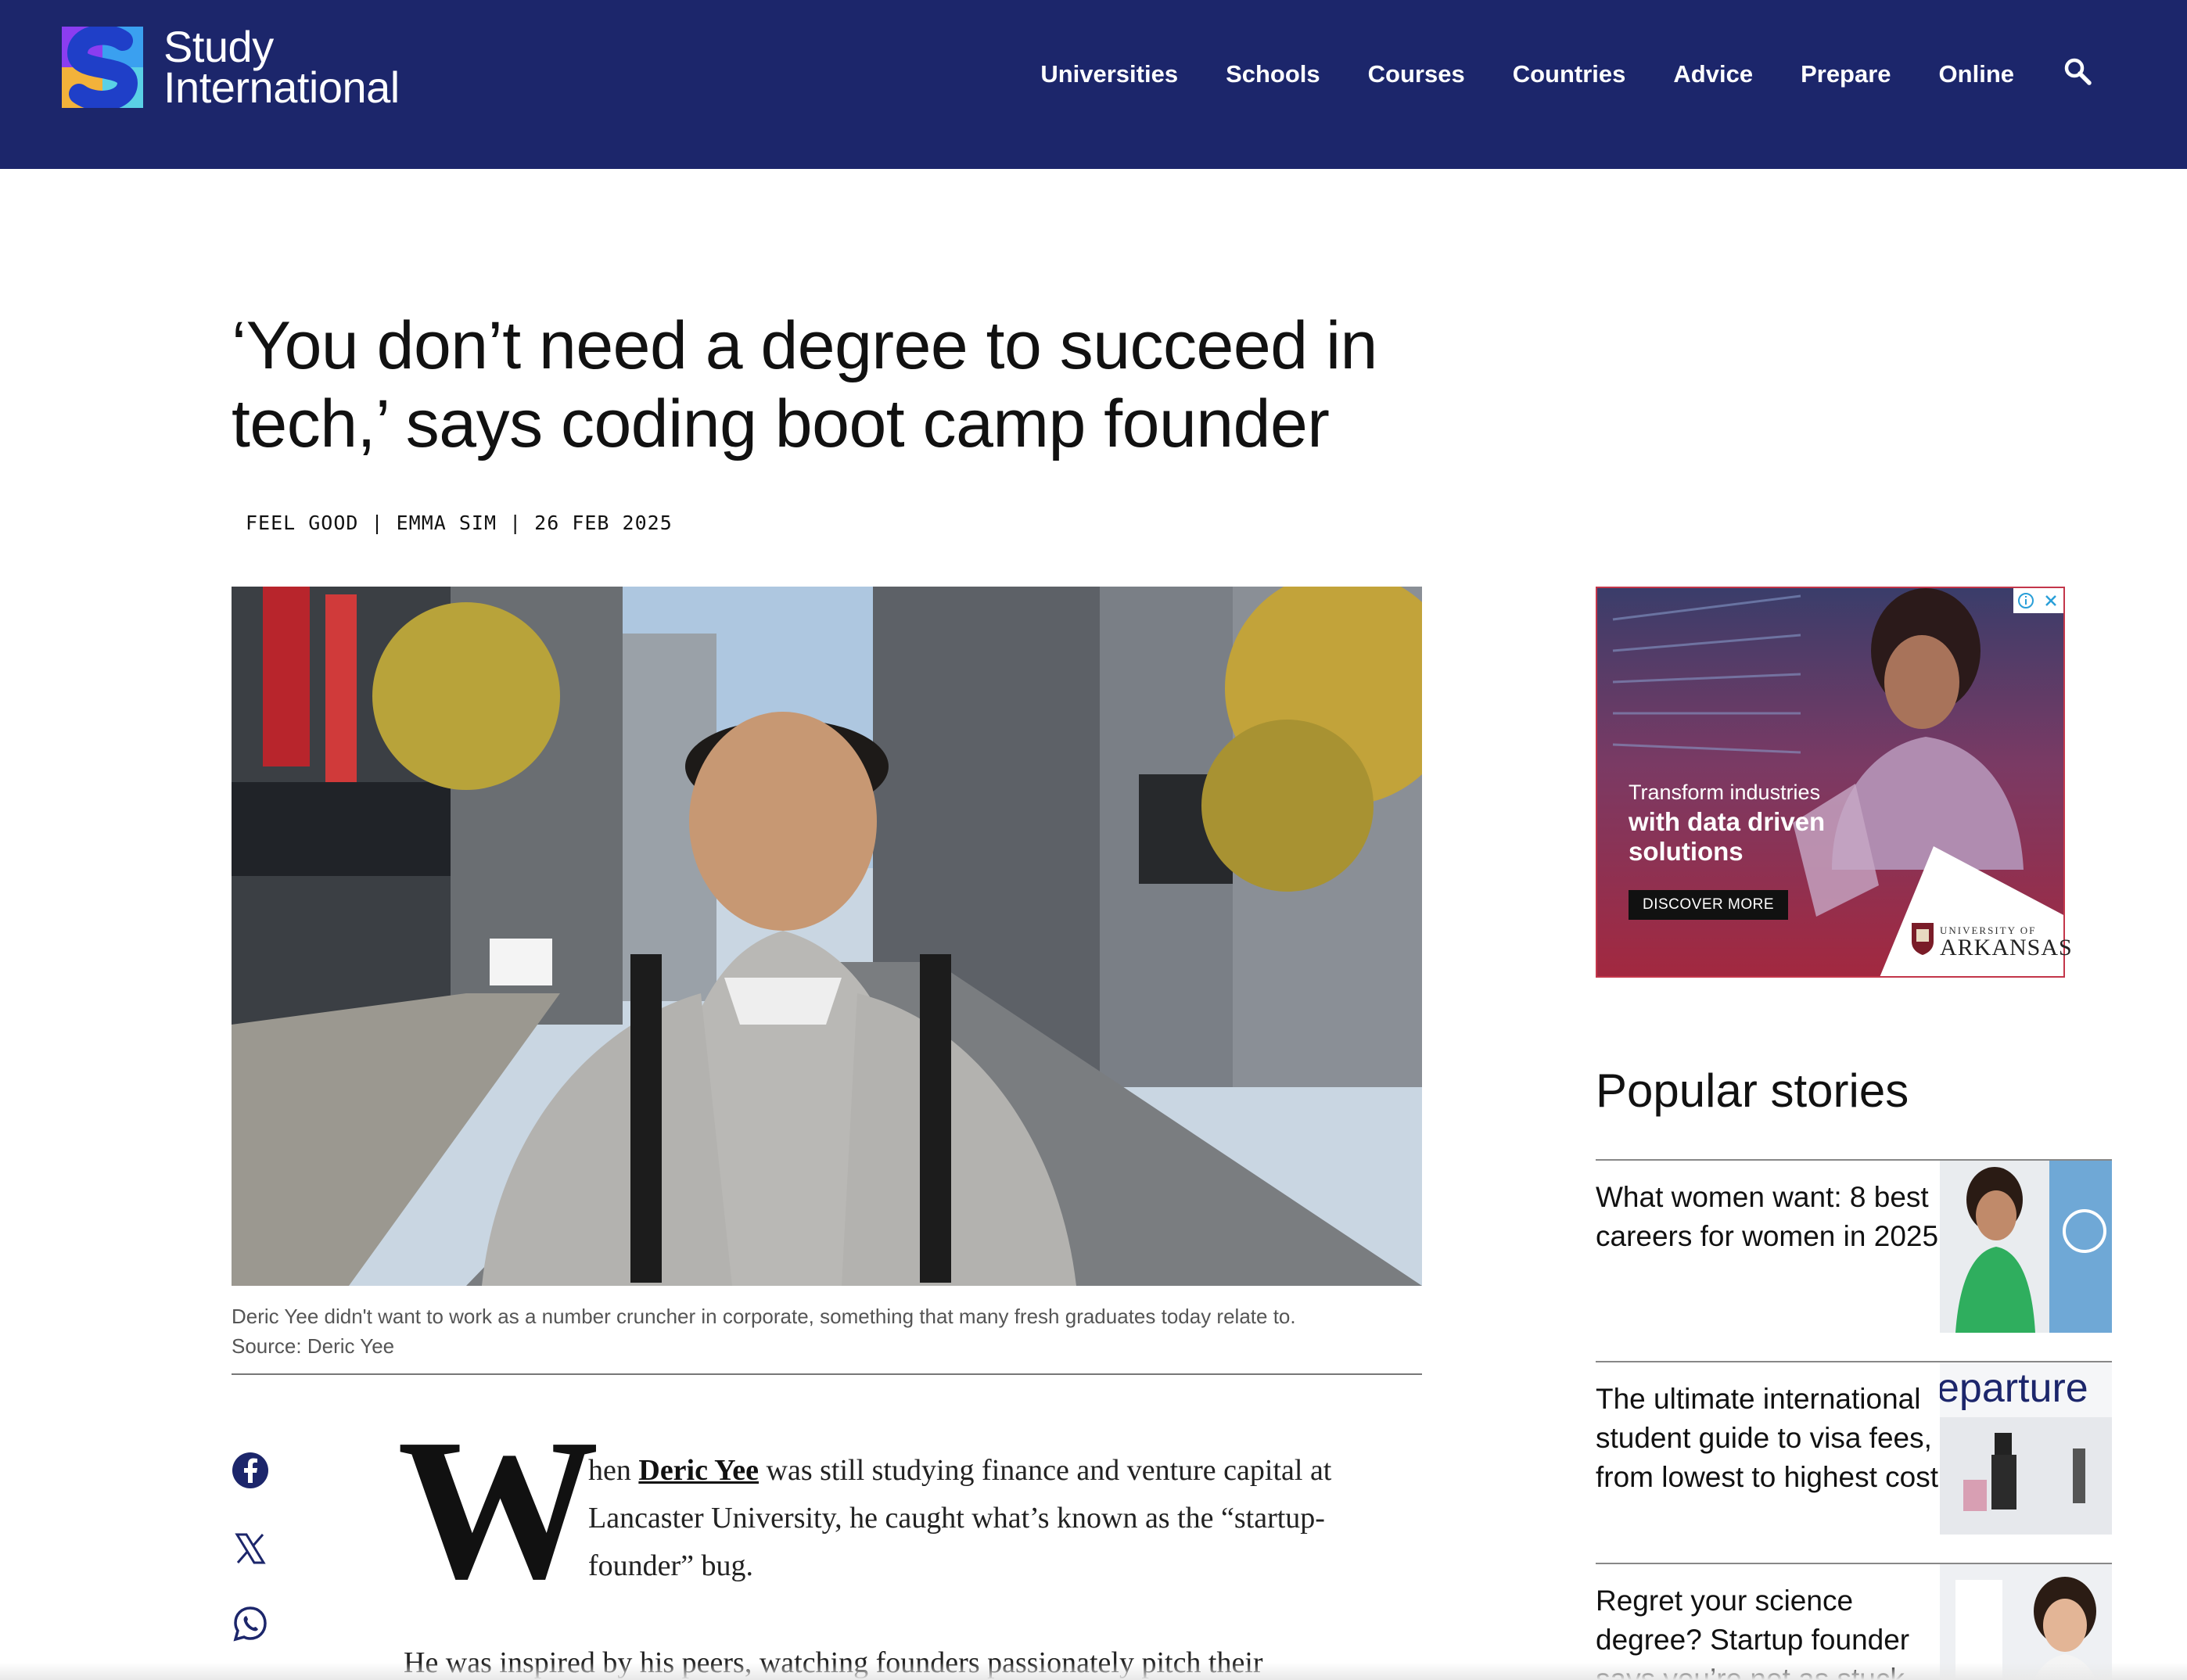 Image resolution: width=2187 pixels, height=1680 pixels. I want to click on whatsapp-icon, so click(251, 1623).